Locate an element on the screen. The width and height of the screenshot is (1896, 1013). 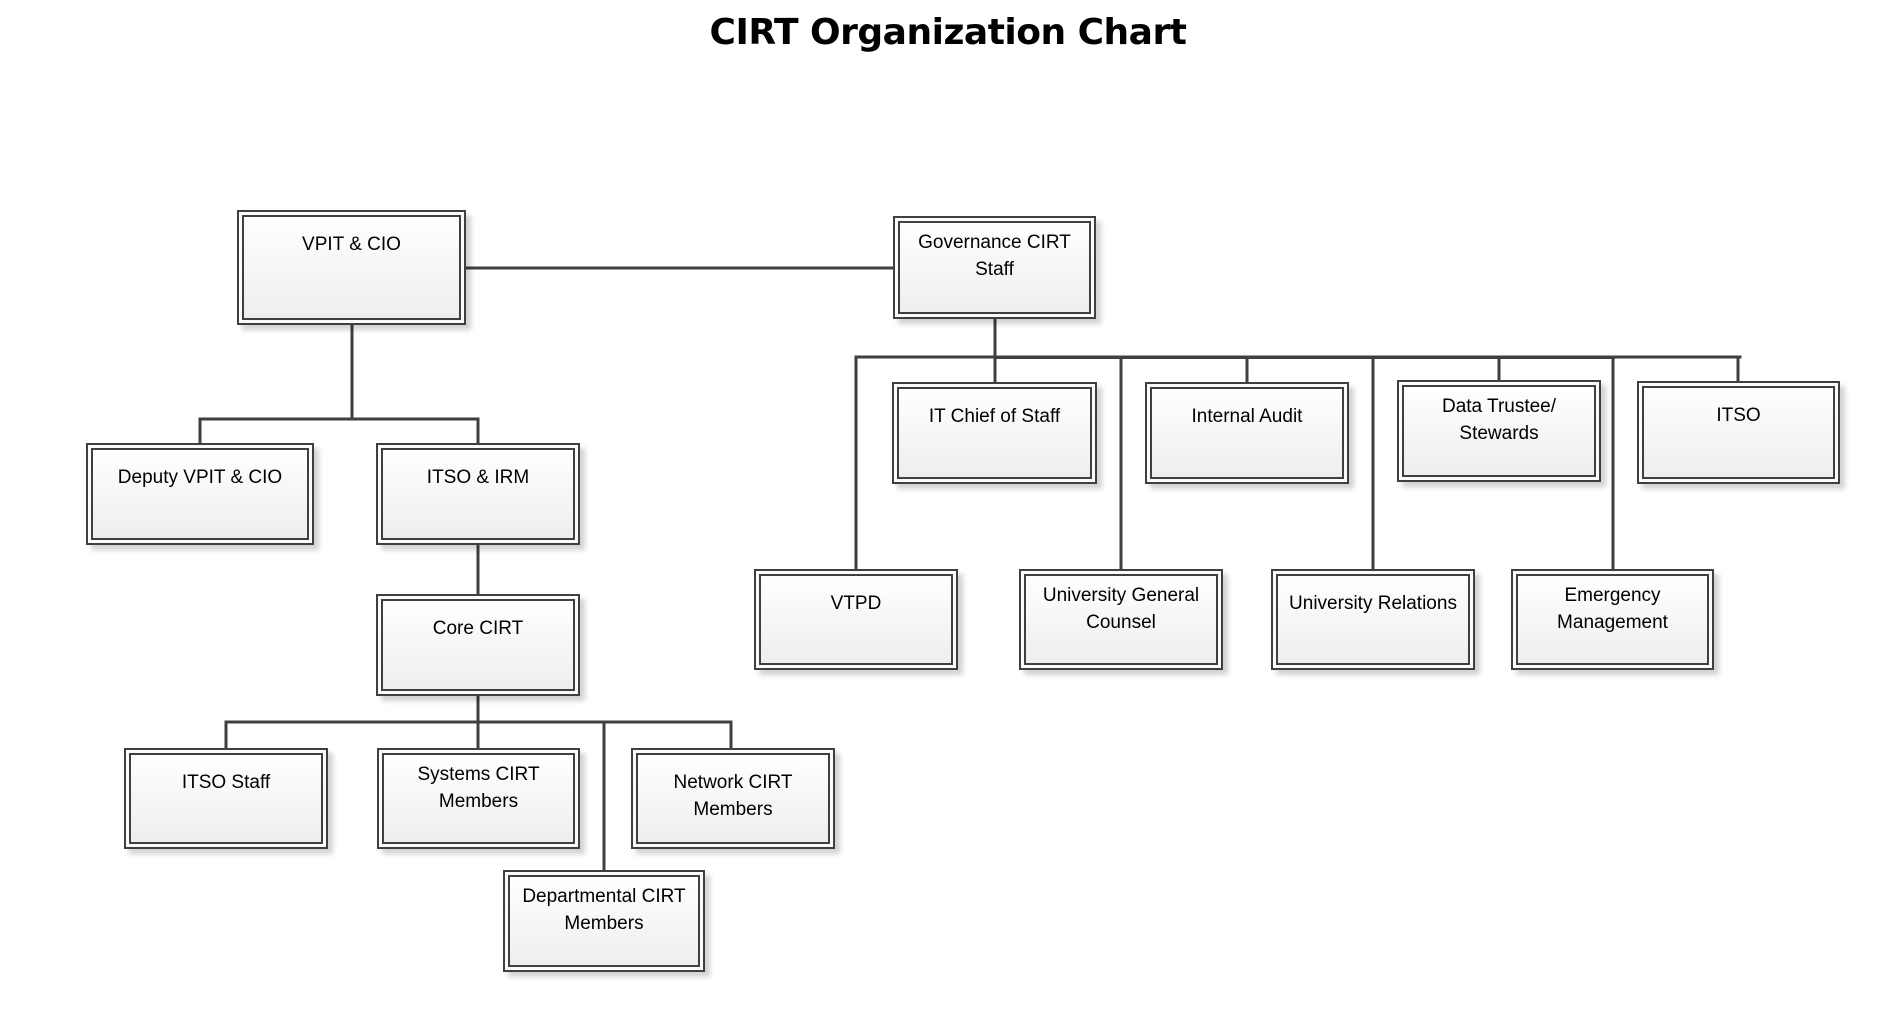
node-label: Systems CIRT Members is located at coordinates (478, 788).